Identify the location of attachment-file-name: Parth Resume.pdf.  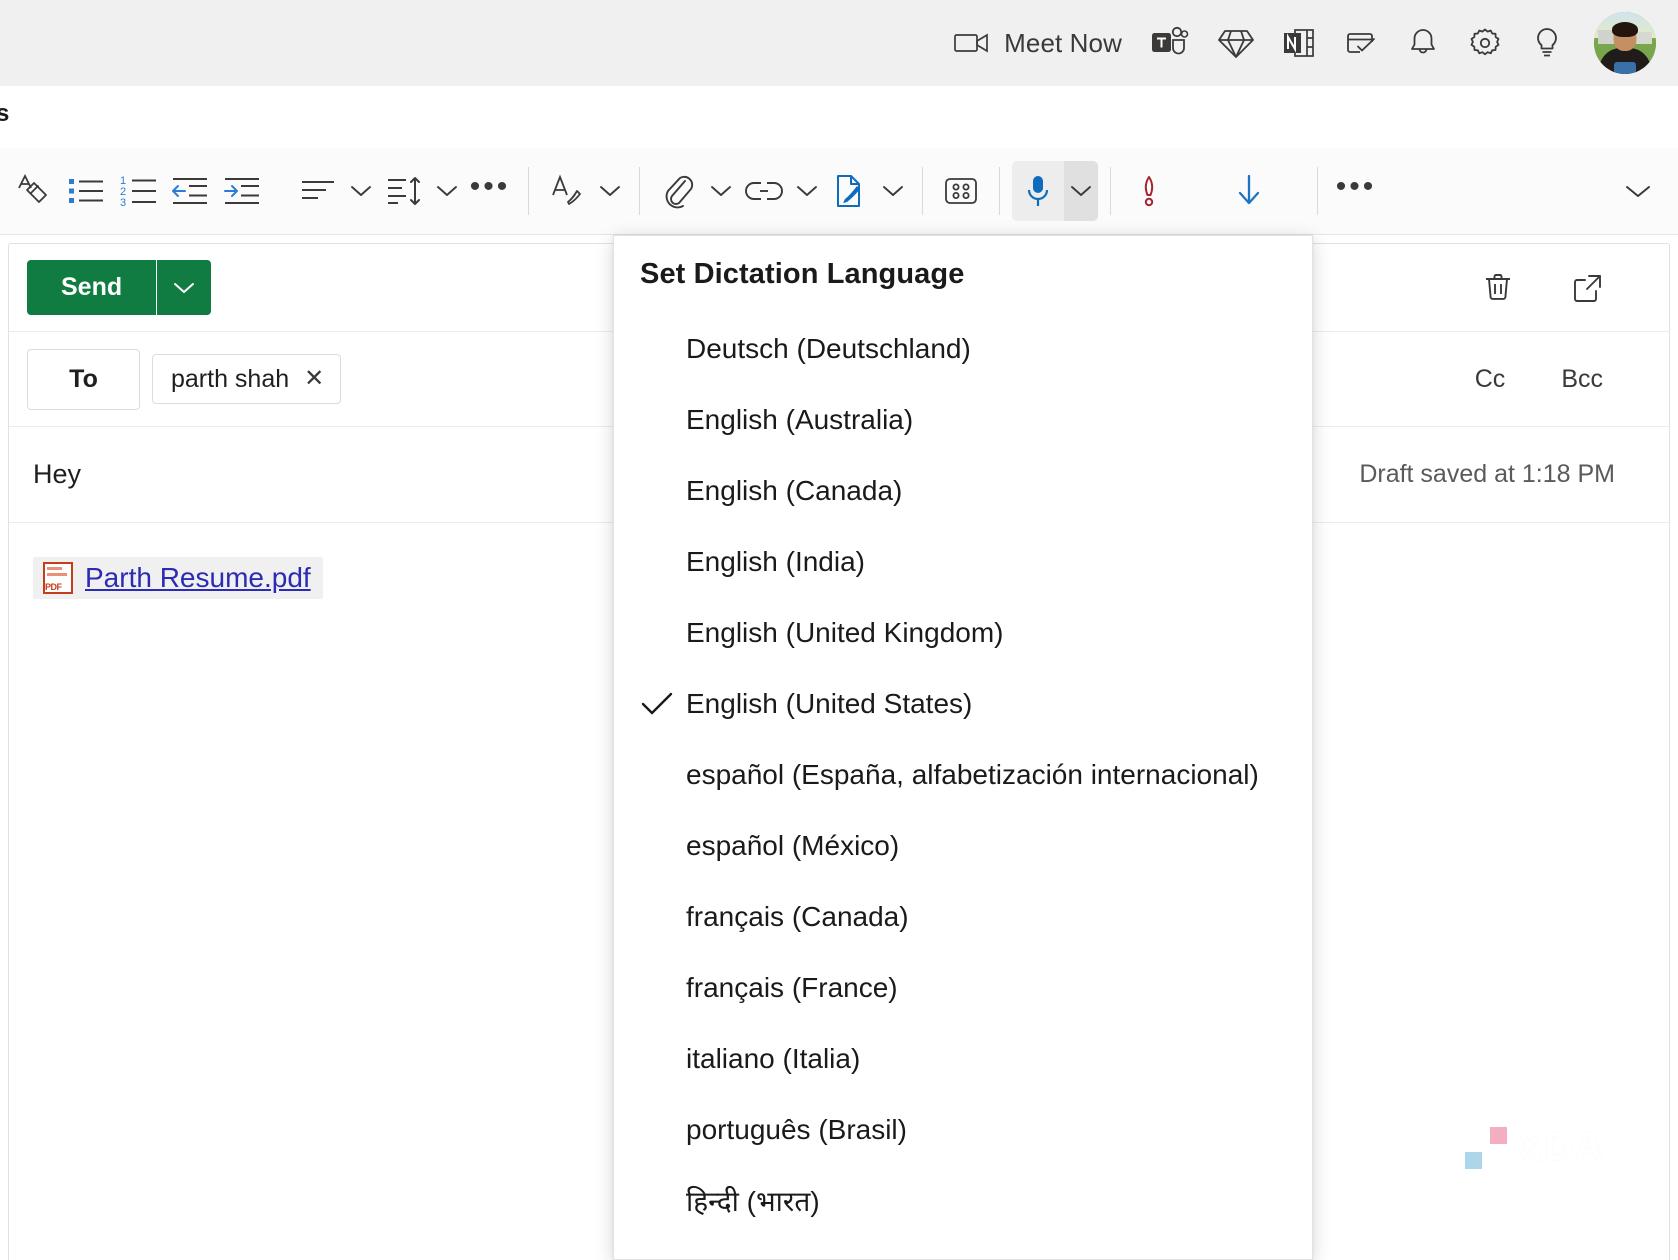
(198, 578).